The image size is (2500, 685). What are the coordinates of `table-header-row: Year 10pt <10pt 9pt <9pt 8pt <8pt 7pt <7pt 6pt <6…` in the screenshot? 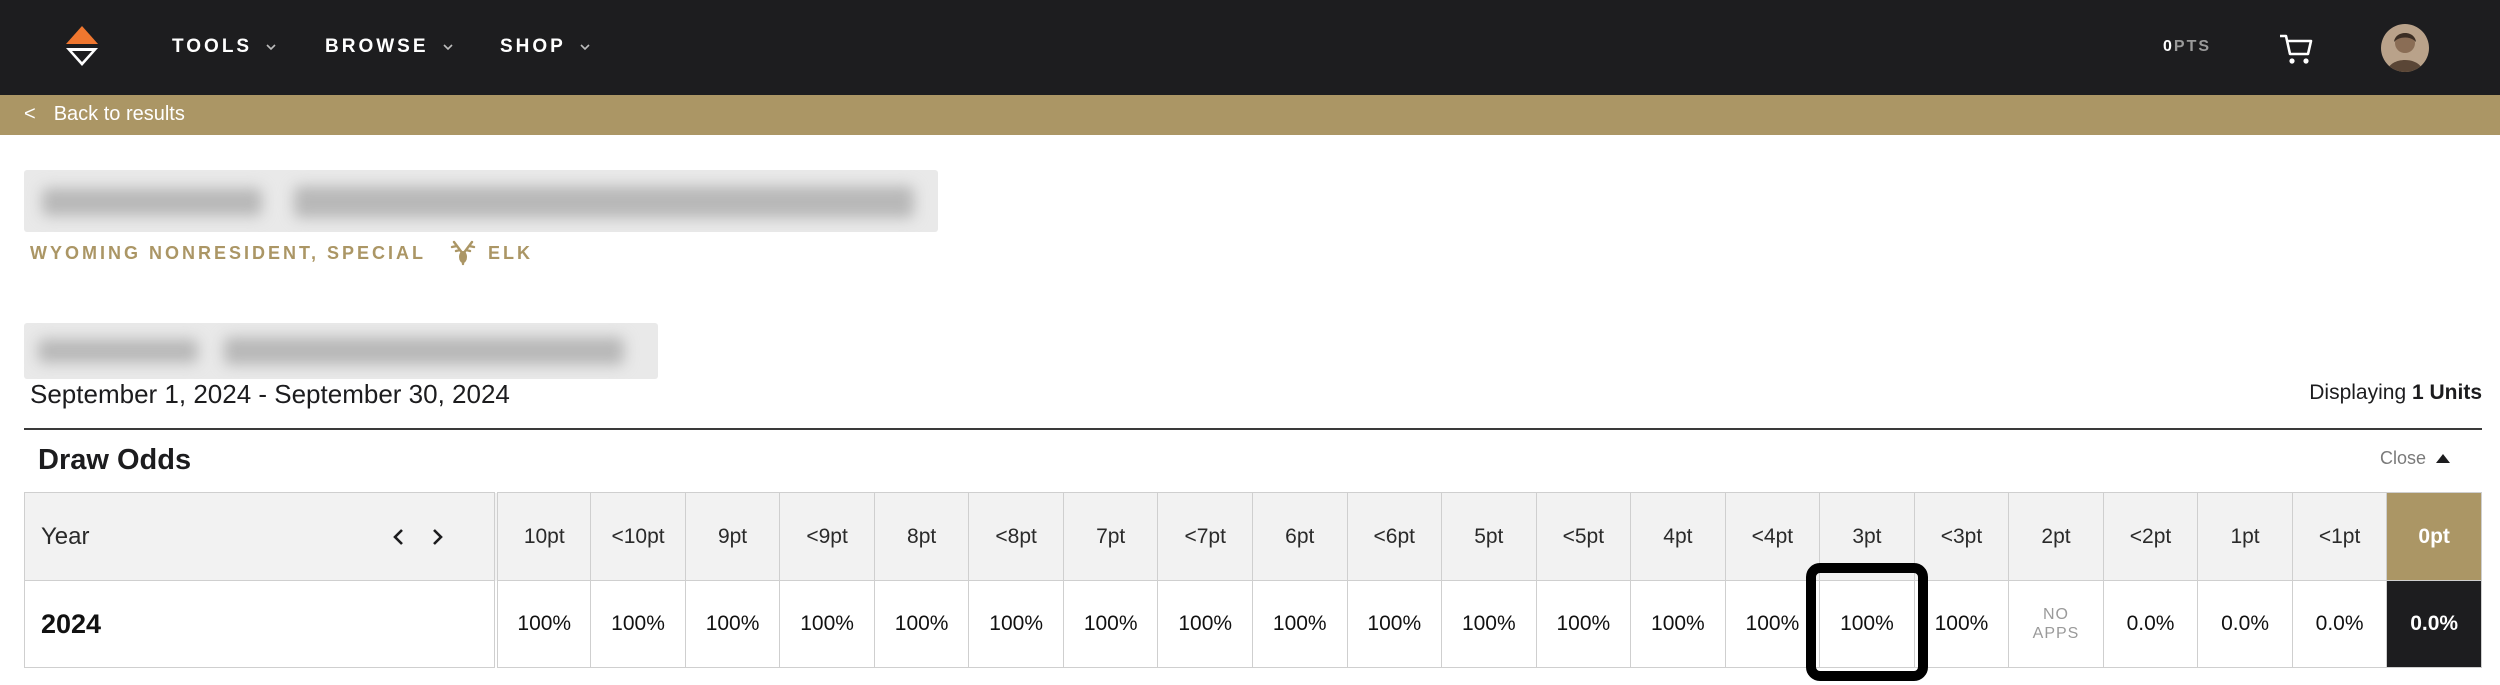 It's located at (1253, 536).